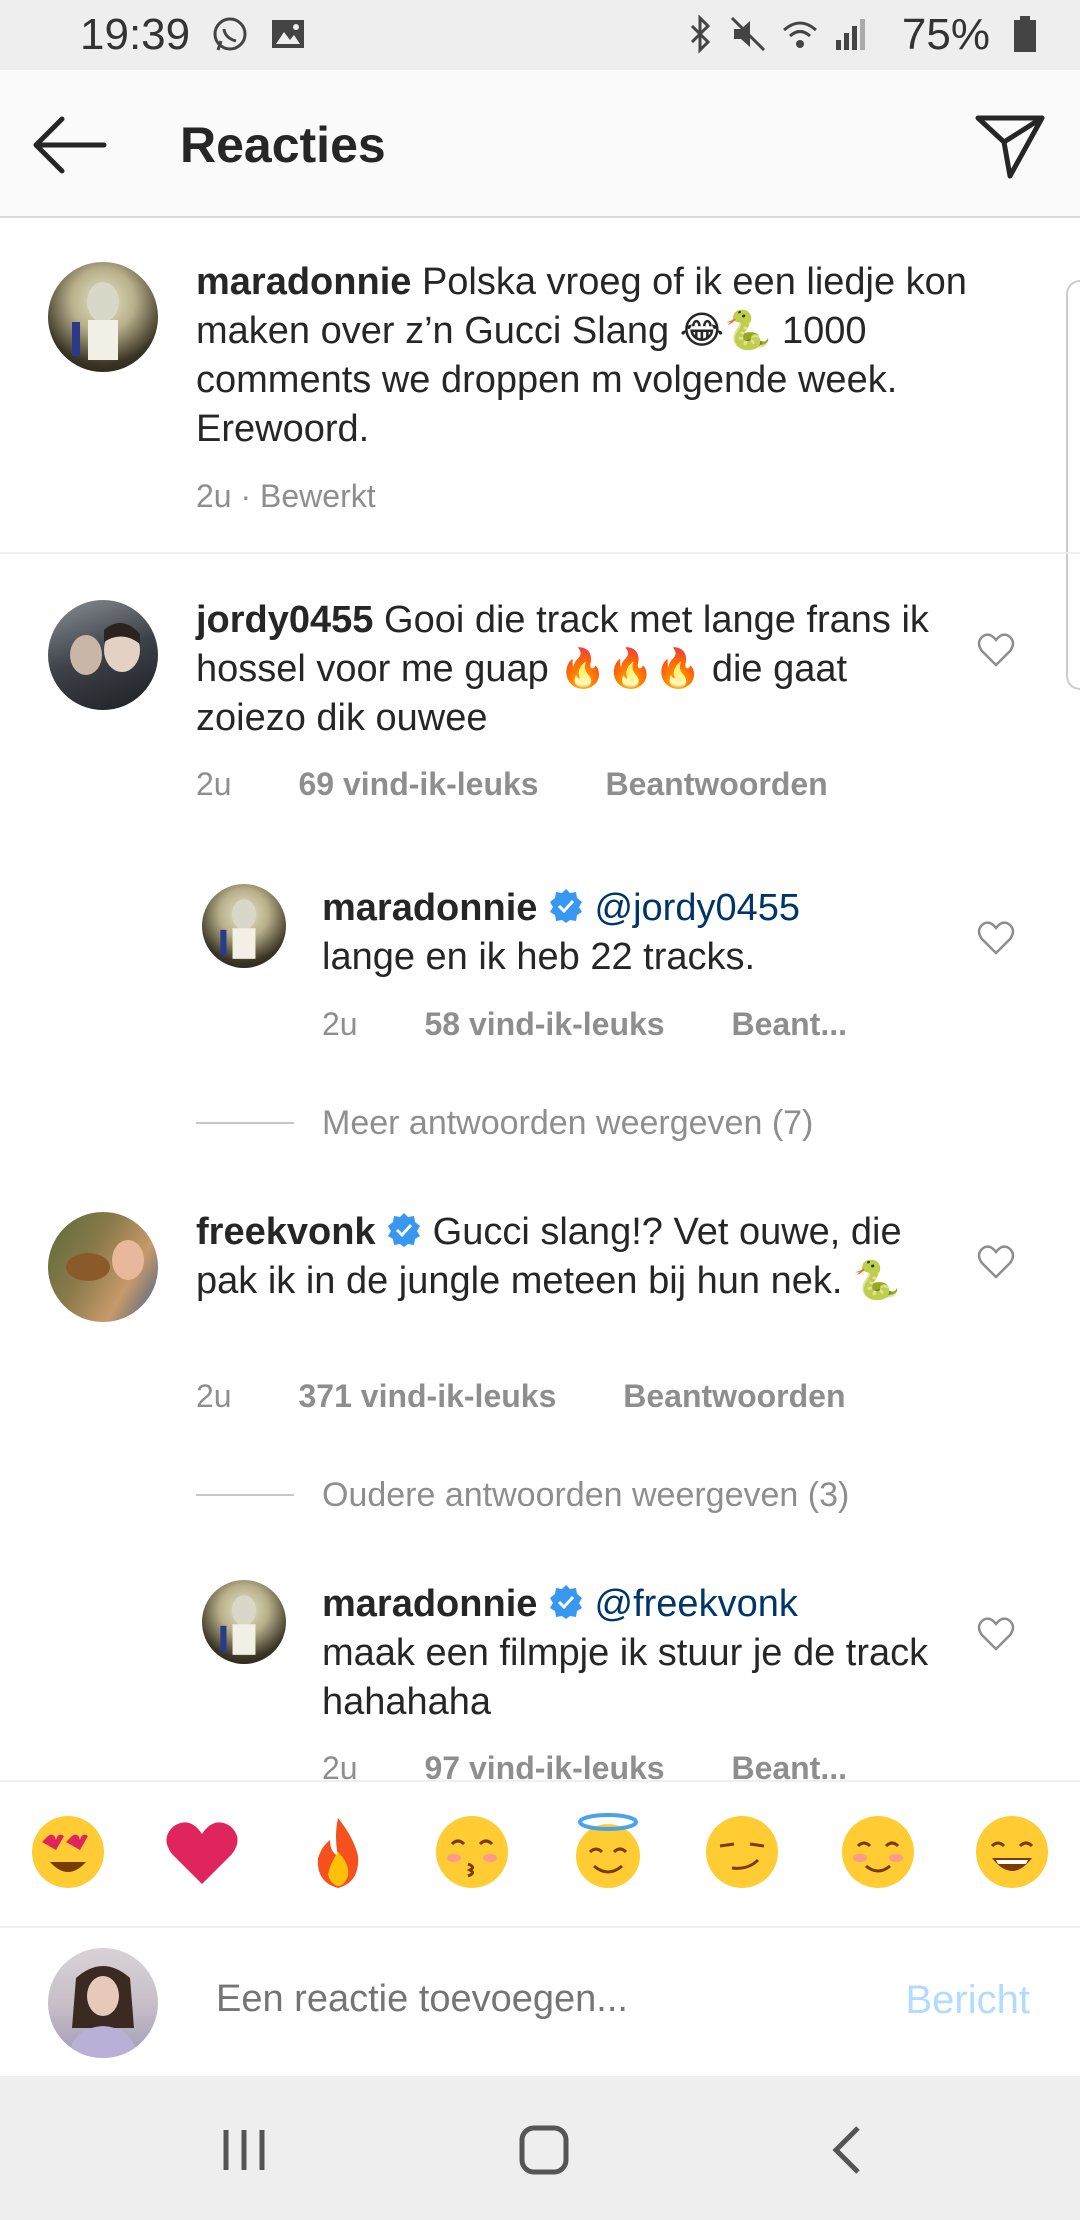 Image resolution: width=1080 pixels, height=2220 pixels. Describe the element at coordinates (540, 553) in the screenshot. I see `caption-divider` at that location.